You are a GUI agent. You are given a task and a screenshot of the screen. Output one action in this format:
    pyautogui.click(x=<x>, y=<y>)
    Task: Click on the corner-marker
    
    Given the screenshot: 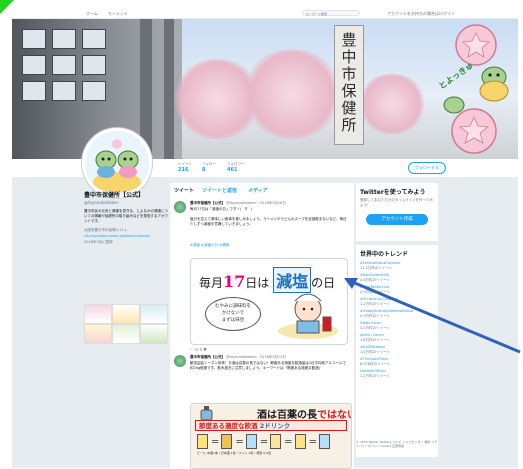 What is the action you would take?
    pyautogui.click(x=7, y=7)
    